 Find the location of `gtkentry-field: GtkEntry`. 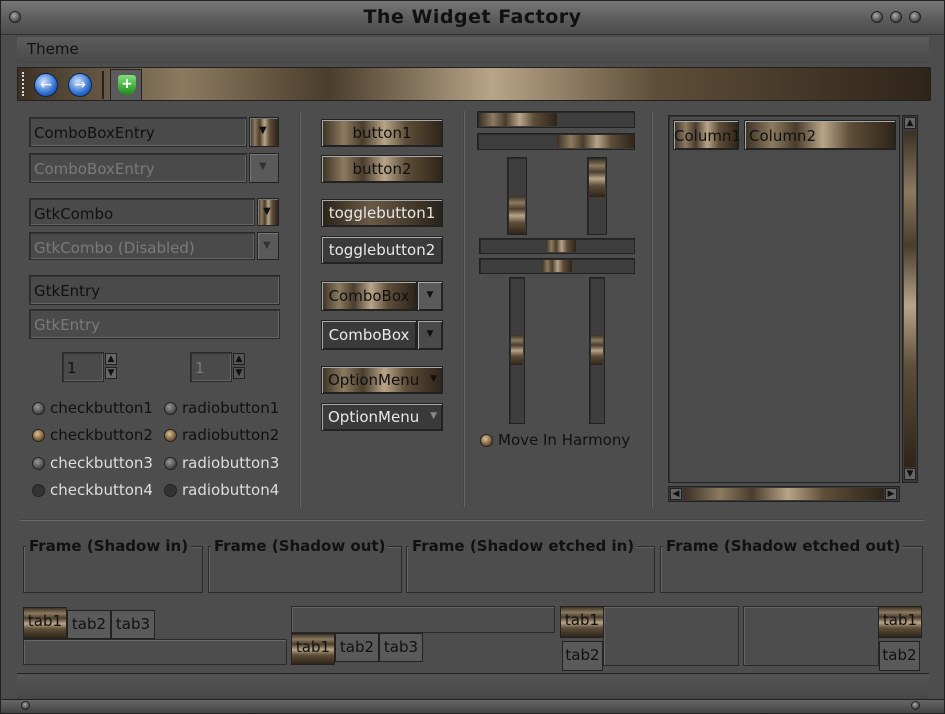

gtkentry-field: GtkEntry is located at coordinates (154, 290).